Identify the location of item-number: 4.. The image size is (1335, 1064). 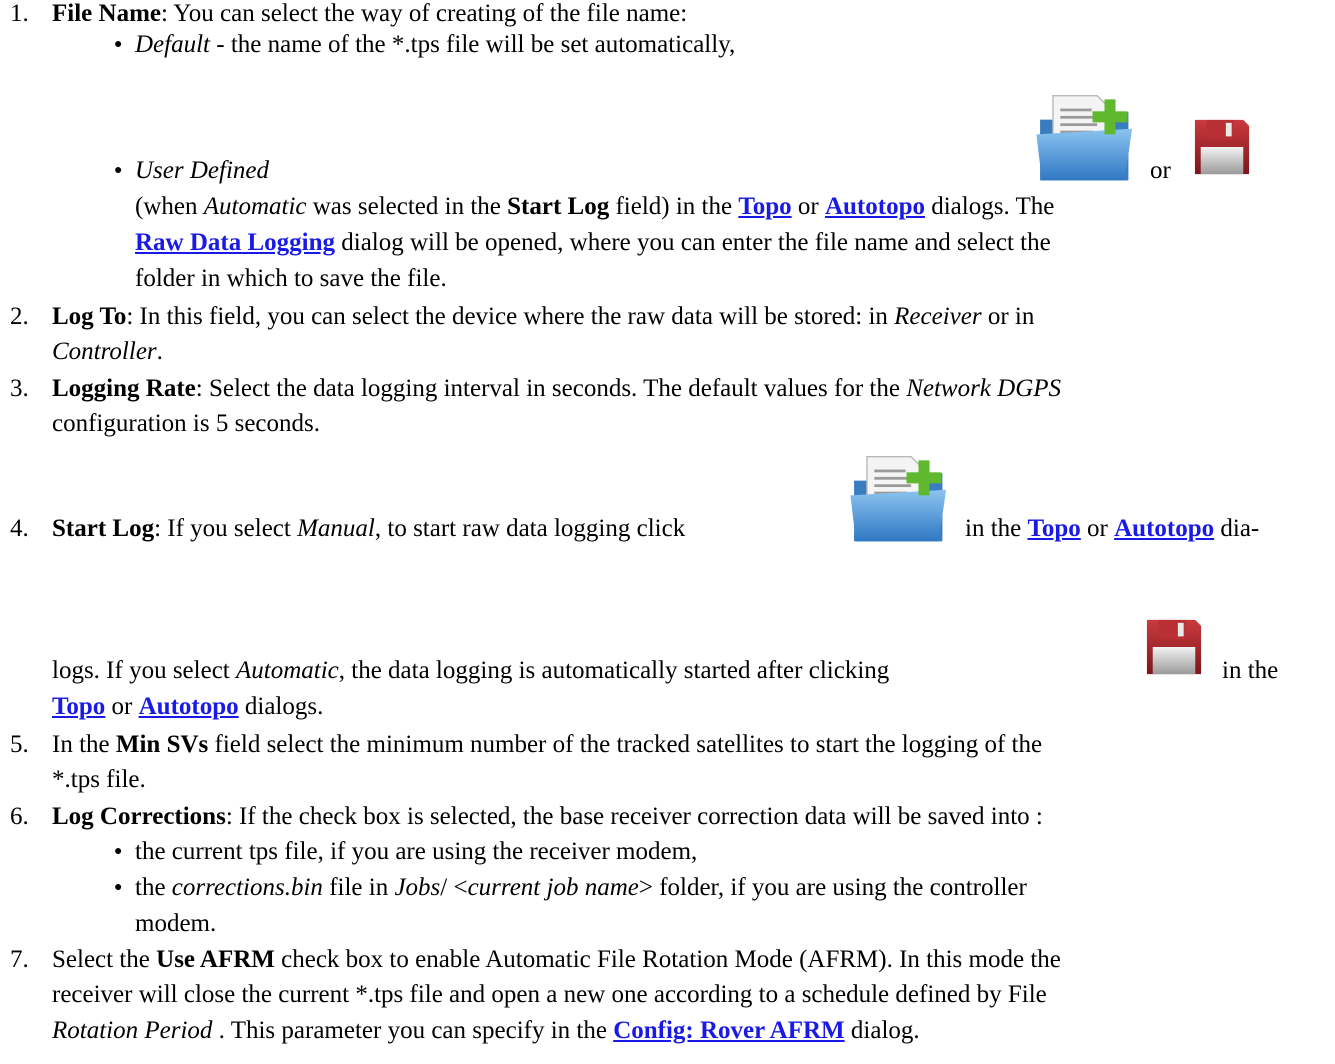
(19, 528).